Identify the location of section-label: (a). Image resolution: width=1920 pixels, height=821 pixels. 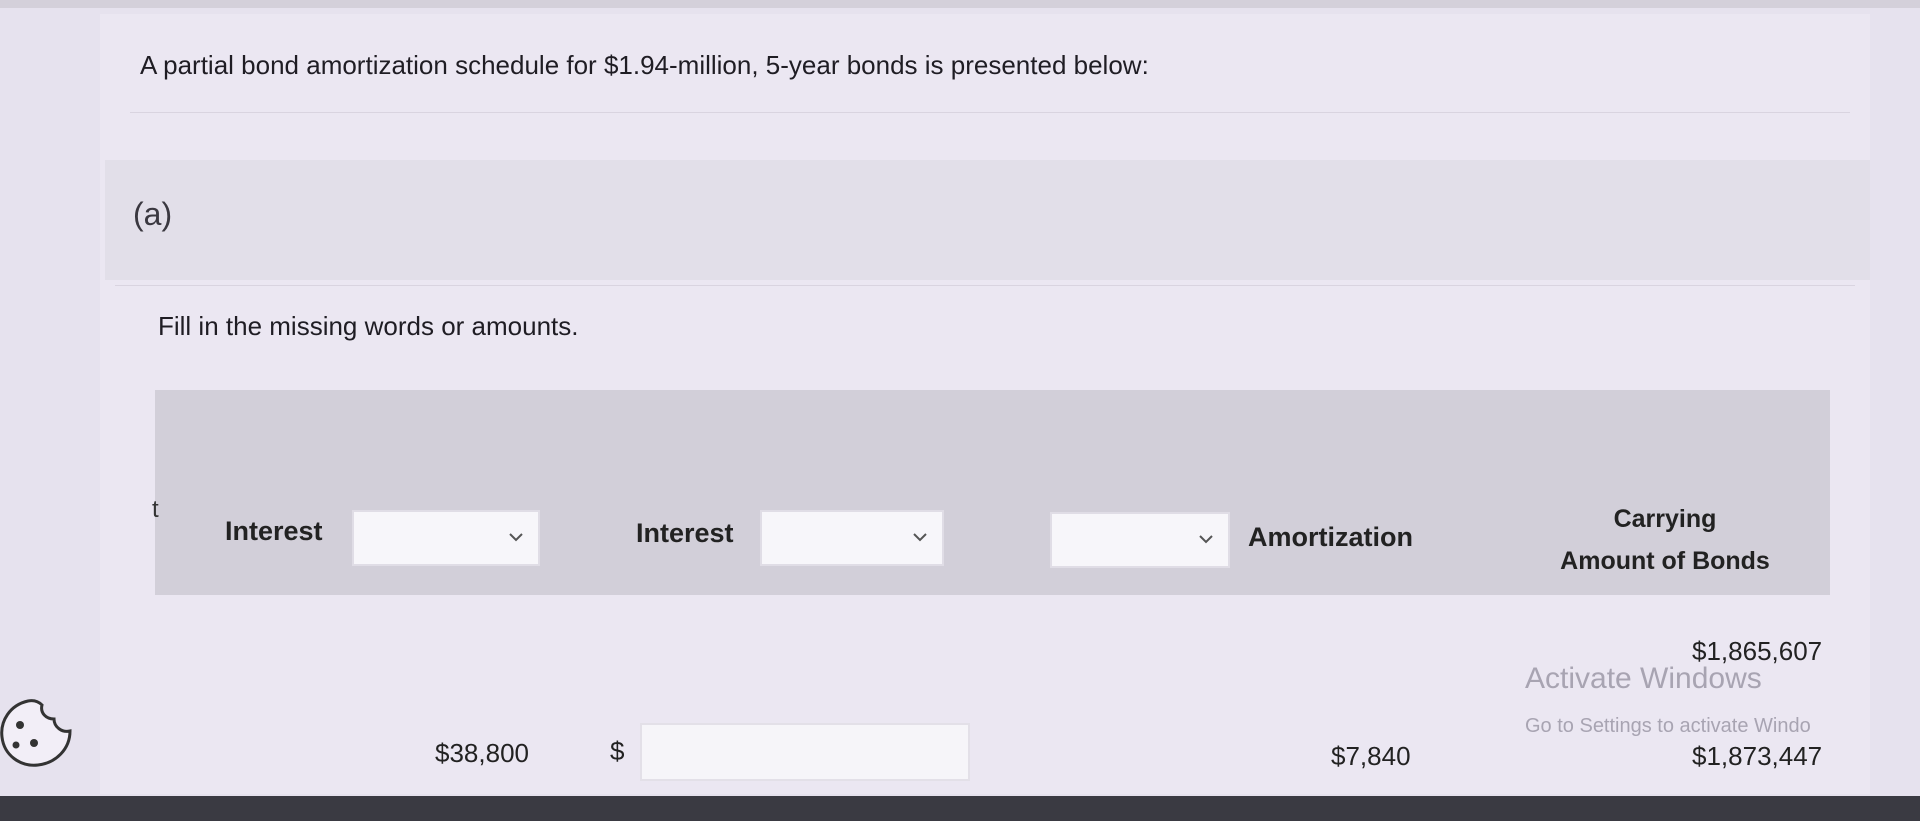
(153, 214).